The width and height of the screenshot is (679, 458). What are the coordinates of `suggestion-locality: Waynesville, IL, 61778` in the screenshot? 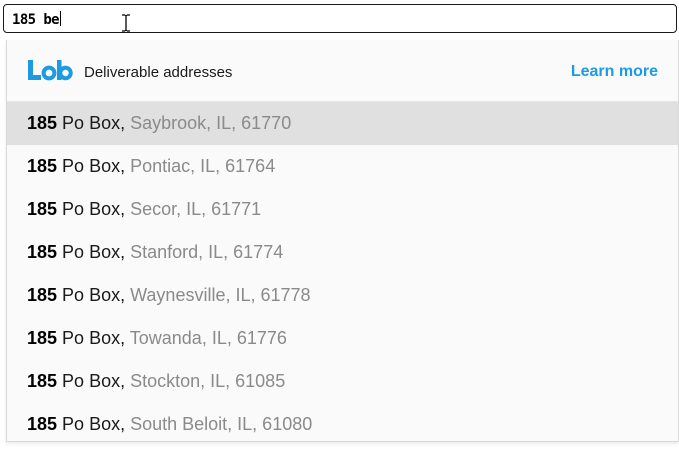 It's located at (218, 295).